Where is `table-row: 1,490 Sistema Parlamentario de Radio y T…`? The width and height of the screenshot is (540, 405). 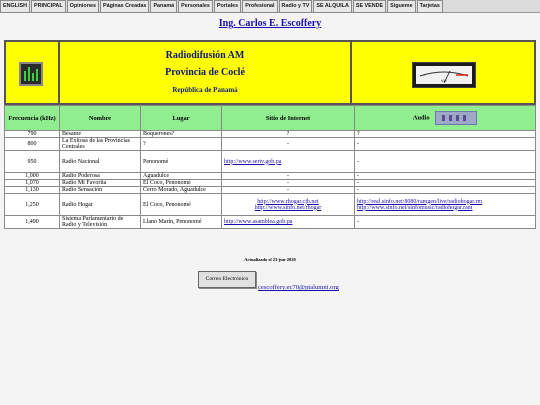
table-row: 1,490 Sistema Parlamentario de Radio y T… is located at coordinates (270, 222).